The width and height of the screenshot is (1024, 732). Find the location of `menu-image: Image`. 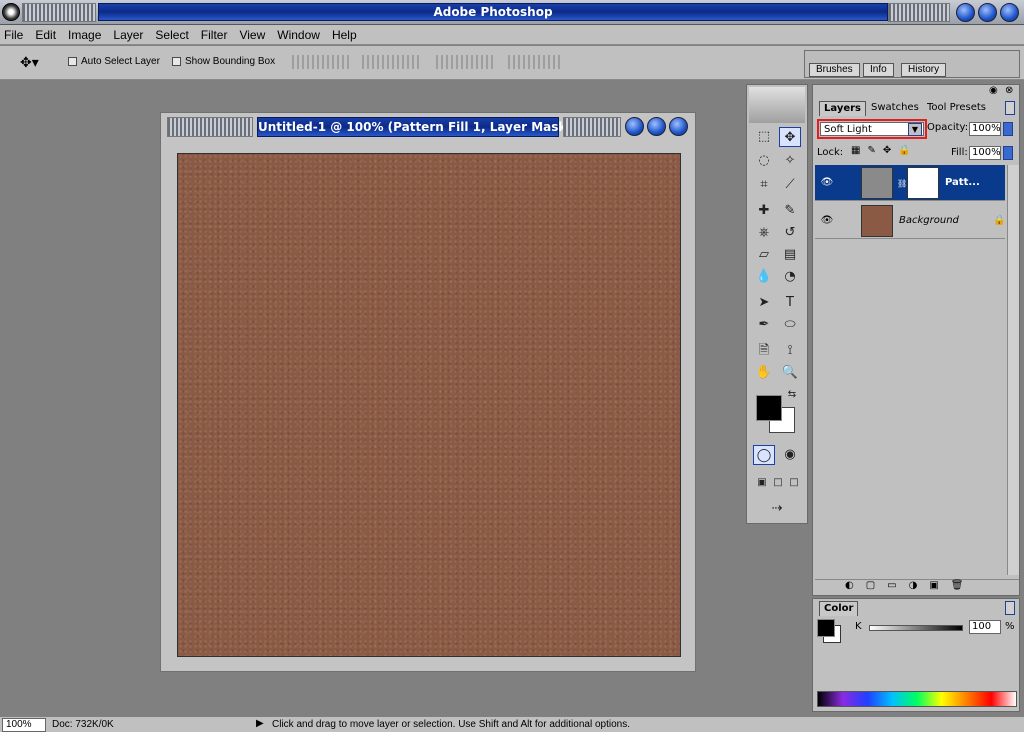

menu-image: Image is located at coordinates (84, 35).